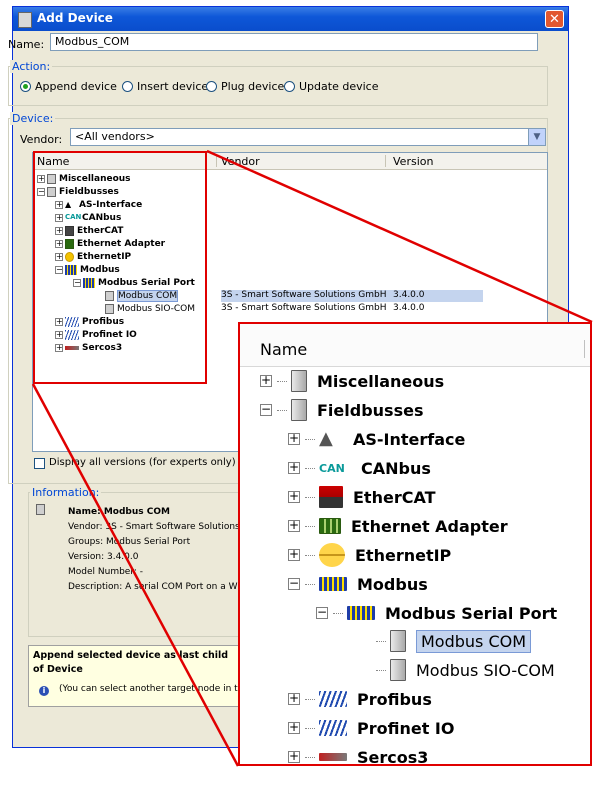 The width and height of the screenshot is (597, 790). What do you see at coordinates (333, 728) in the screenshot?
I see `profinet-icon` at bounding box center [333, 728].